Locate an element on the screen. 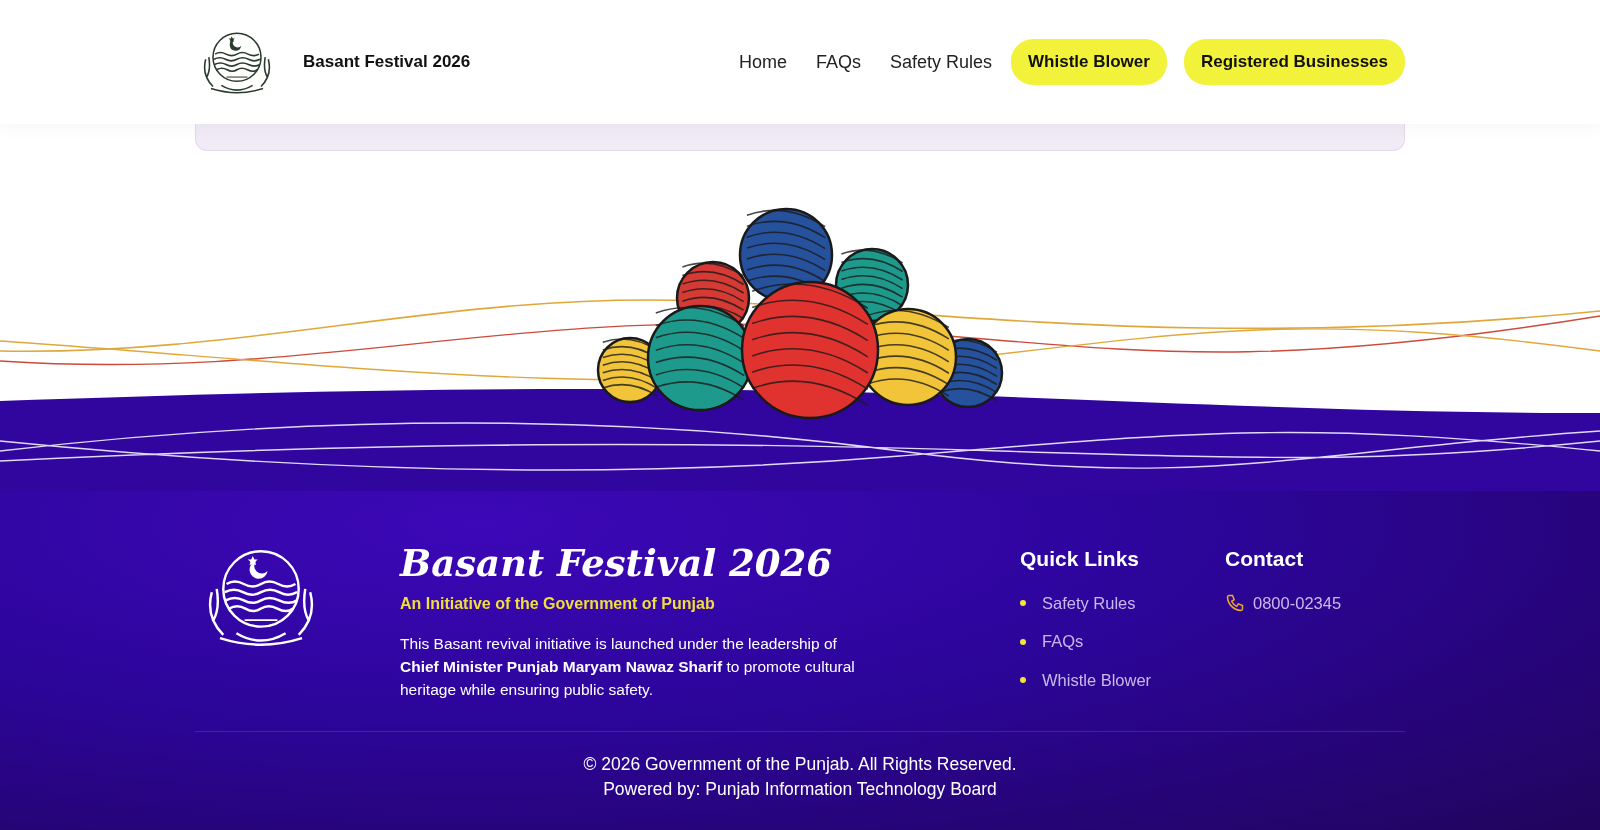 This screenshot has width=1600, height=830. nav-link: Safety Rules is located at coordinates (941, 62).